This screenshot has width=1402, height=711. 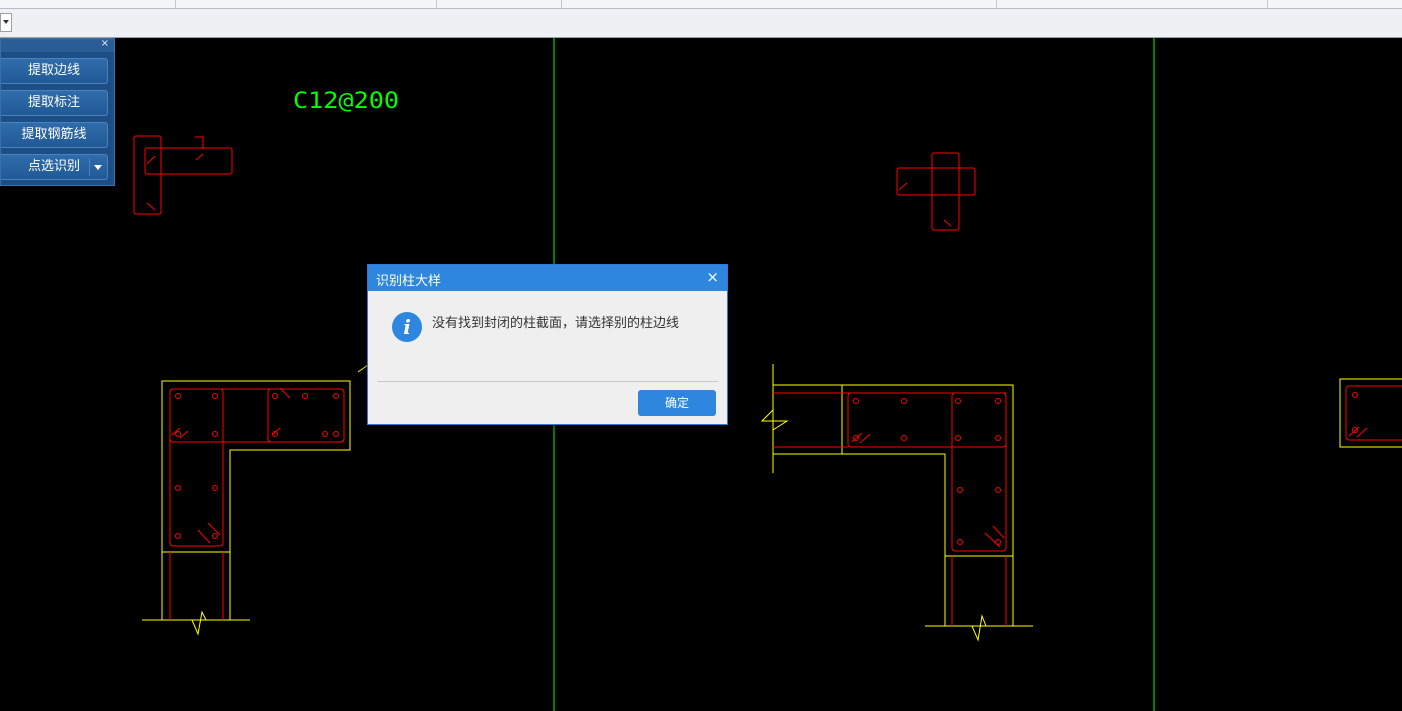 I want to click on extract-rebar-lines-button: 提取钢筋线, so click(x=54, y=135).